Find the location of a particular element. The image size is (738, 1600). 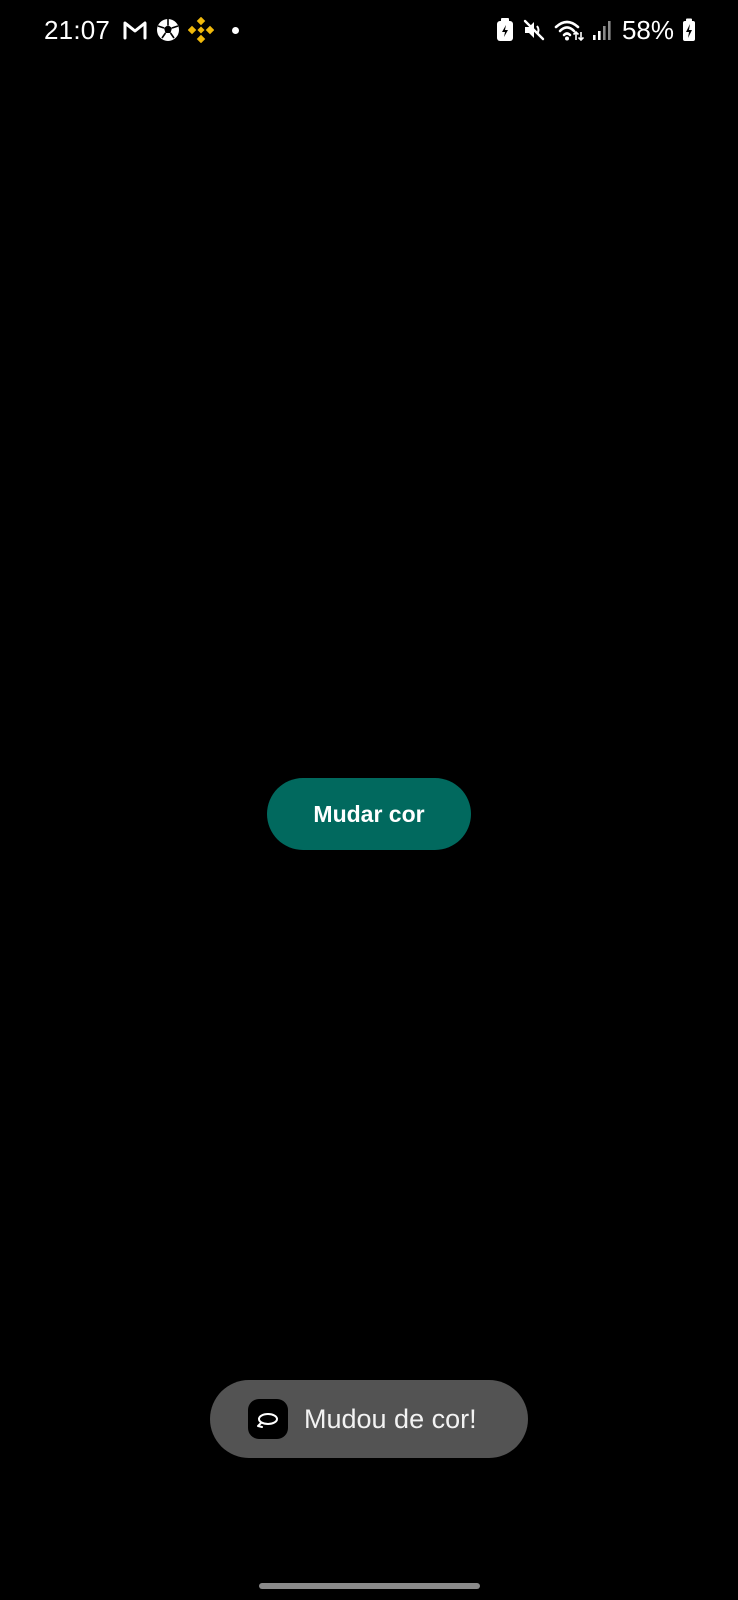

app-rotate-icon is located at coordinates (268, 1419).